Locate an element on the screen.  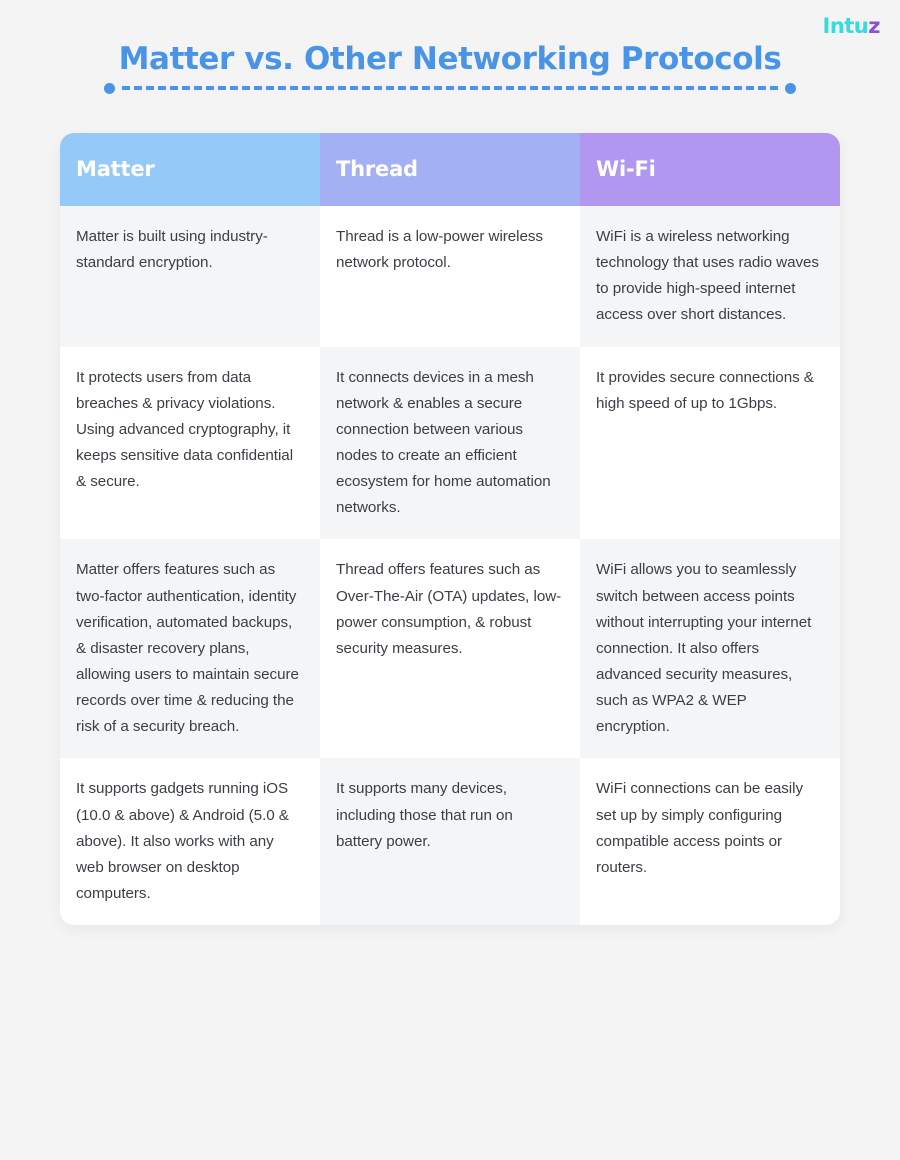
page-title: Matter vs. Other Networking Protocols is located at coordinates (450, 59).